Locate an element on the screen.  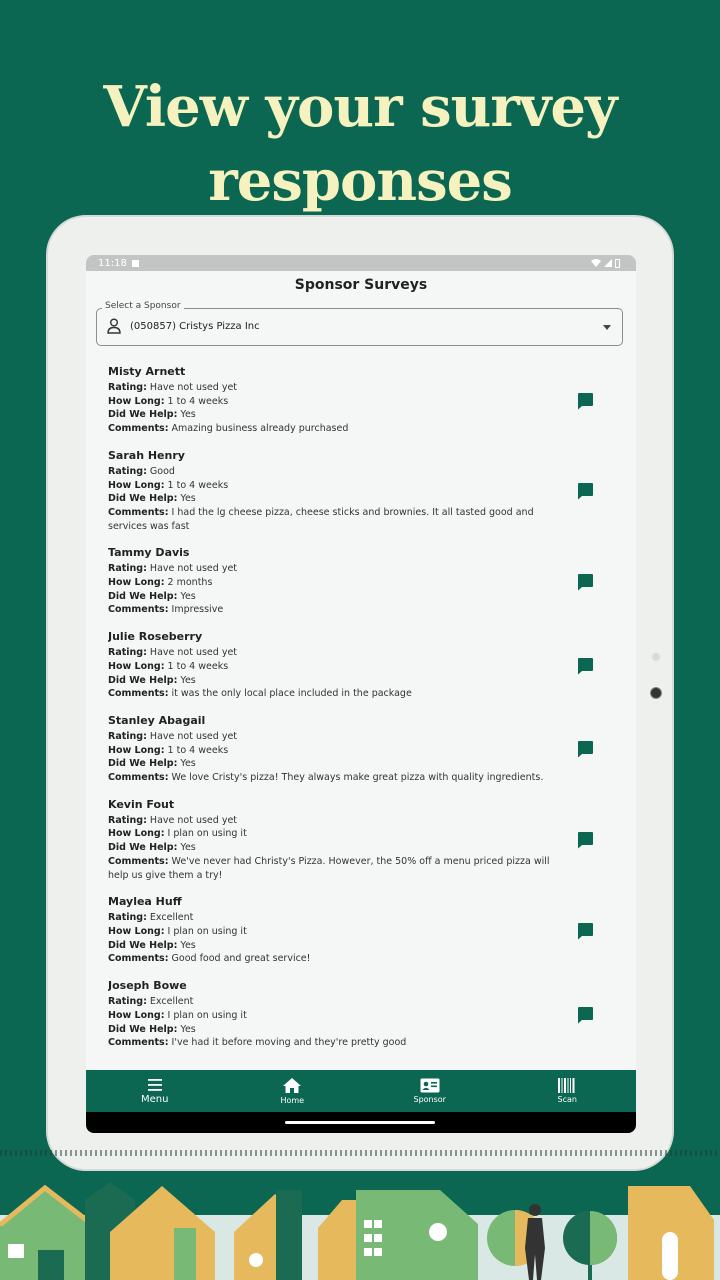
response-how-long-row: How Long: 2 months is located at coordinates (335, 583).